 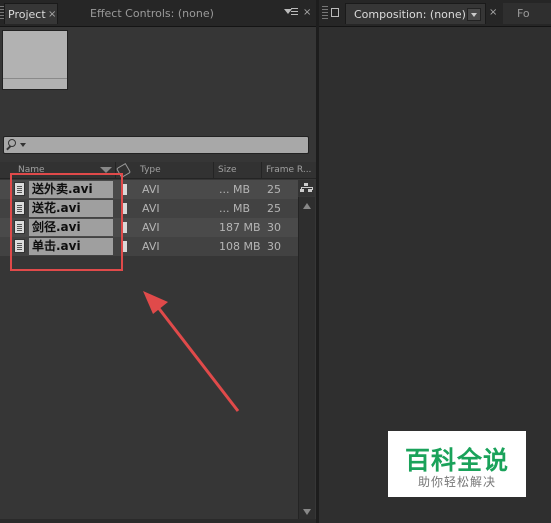 What do you see at coordinates (456, 460) in the screenshot?
I see `watermark-title: 百科全说` at bounding box center [456, 460].